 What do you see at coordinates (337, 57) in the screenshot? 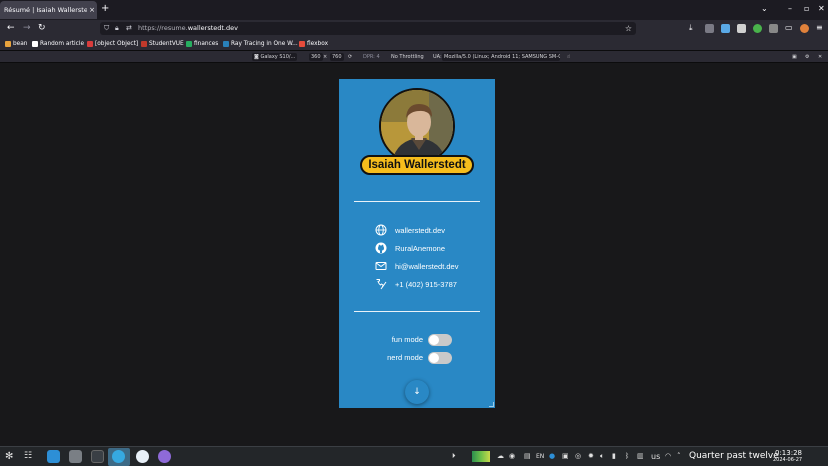
I see `viewport-height-input: 760` at bounding box center [337, 57].